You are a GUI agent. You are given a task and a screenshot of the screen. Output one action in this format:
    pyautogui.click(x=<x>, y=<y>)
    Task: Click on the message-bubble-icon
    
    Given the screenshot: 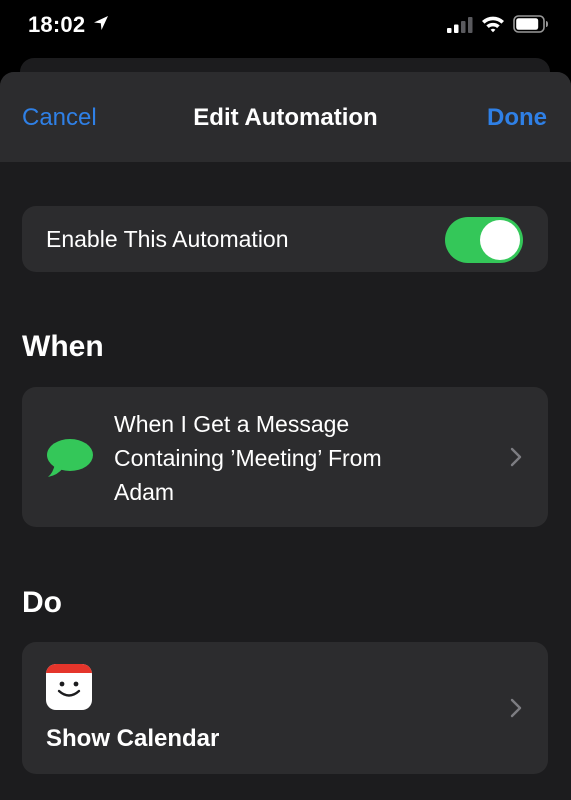 What is the action you would take?
    pyautogui.click(x=70, y=458)
    